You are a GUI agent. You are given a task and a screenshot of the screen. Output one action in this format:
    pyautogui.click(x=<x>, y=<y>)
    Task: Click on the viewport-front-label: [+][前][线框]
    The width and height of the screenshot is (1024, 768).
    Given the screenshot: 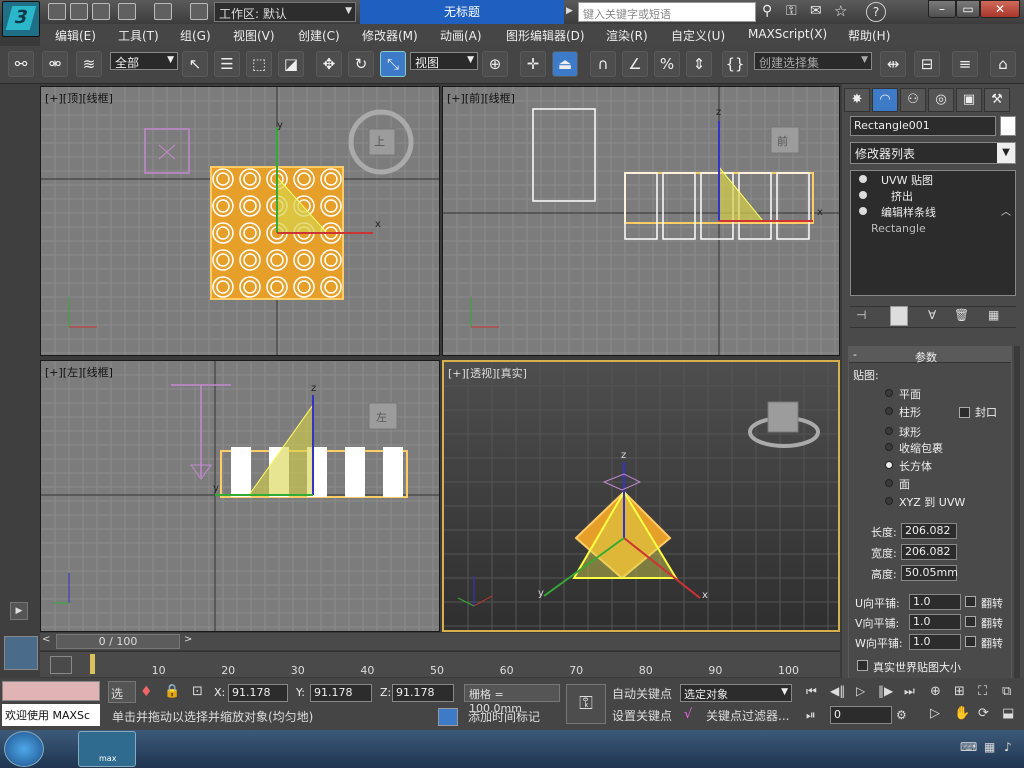 What is the action you would take?
    pyautogui.click(x=481, y=98)
    